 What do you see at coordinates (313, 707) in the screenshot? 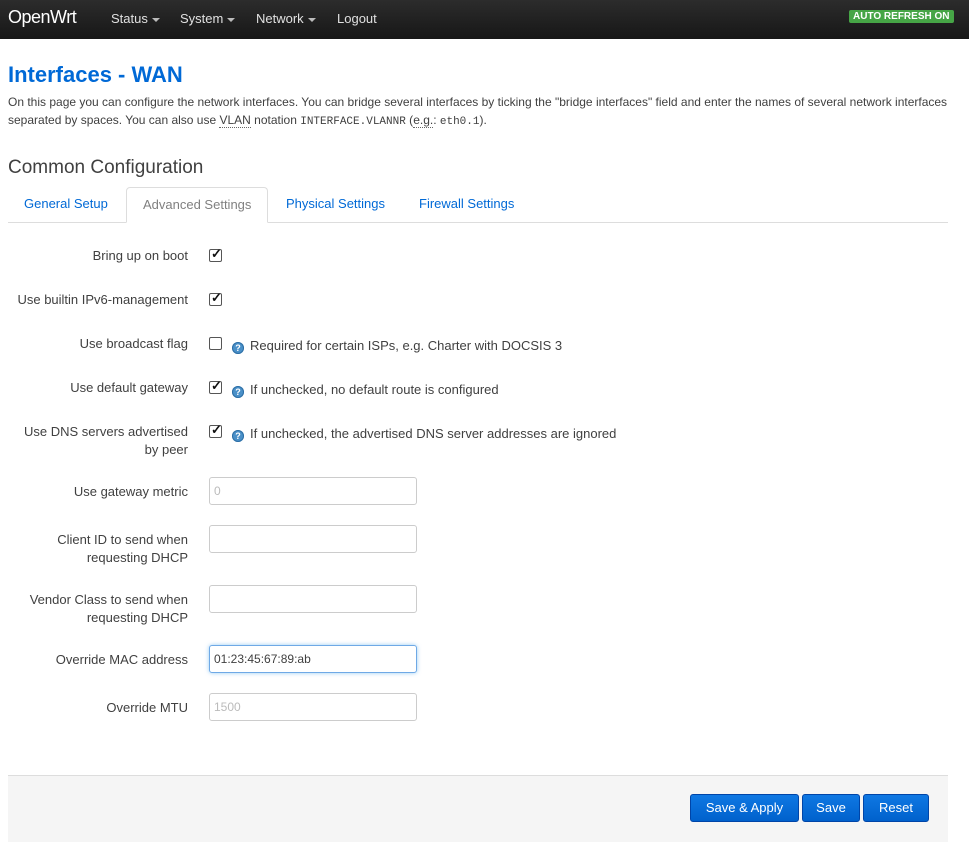
I see `mtu-input` at bounding box center [313, 707].